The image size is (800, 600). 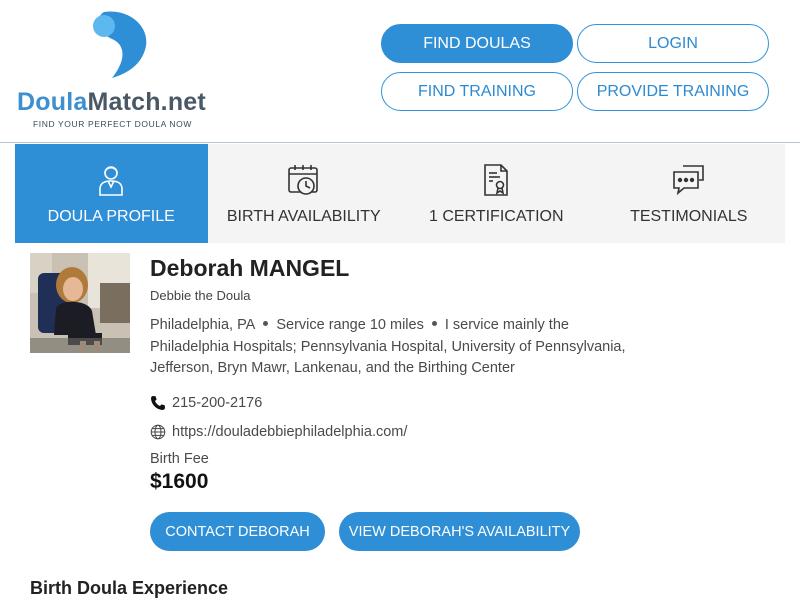 What do you see at coordinates (477, 91) in the screenshot?
I see `find-training-button: FIND TRAINING` at bounding box center [477, 91].